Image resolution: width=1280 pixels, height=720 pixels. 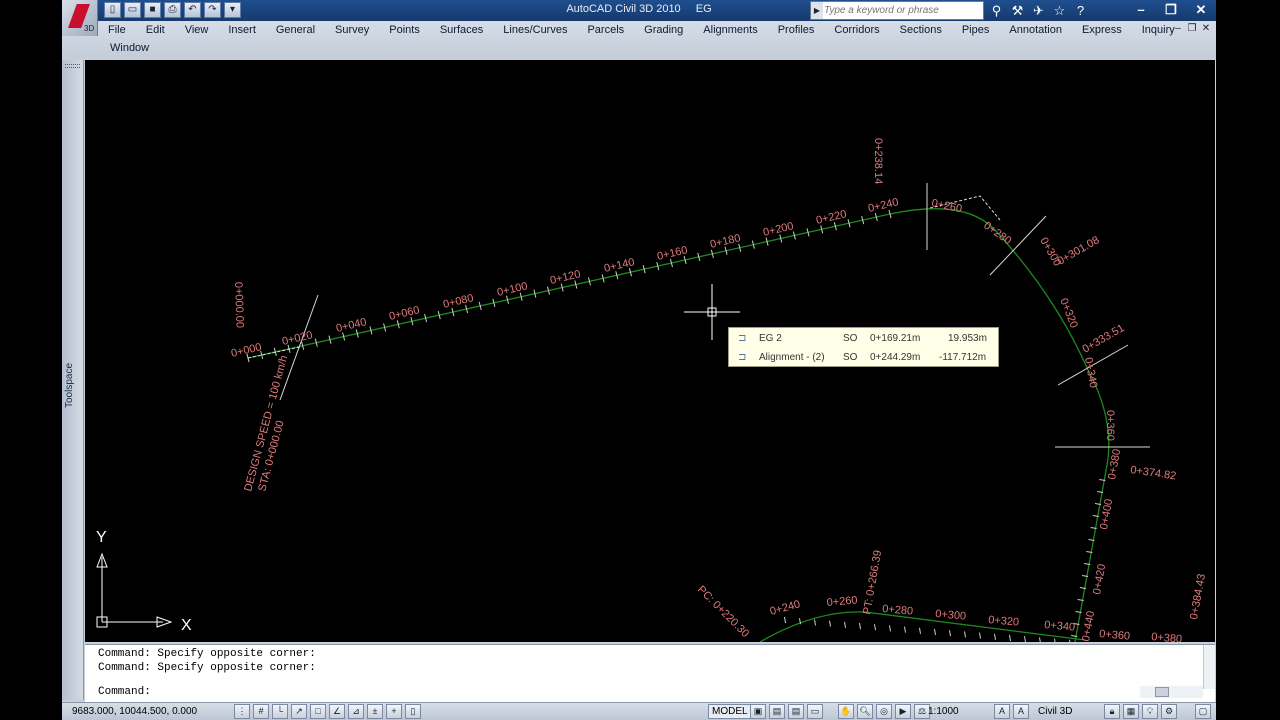 I want to click on otrack-icon: ∠, so click(x=337, y=711).